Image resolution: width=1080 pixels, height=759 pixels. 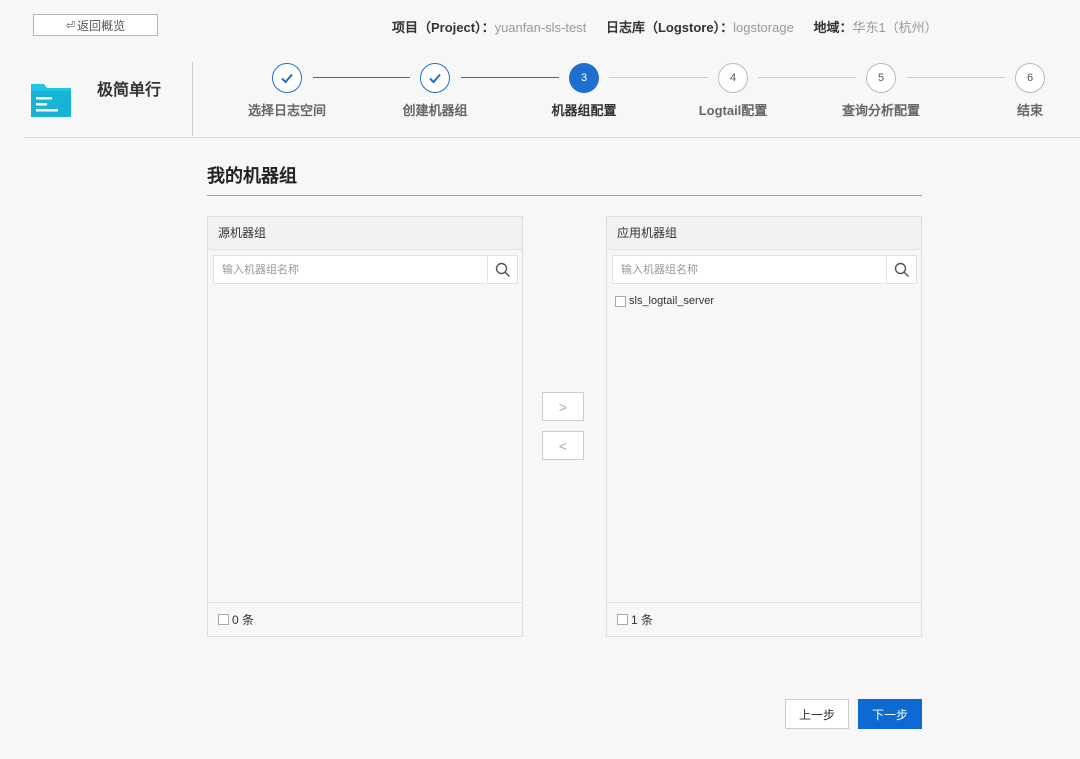 What do you see at coordinates (733, 110) in the screenshot?
I see `step-4-label: Logtail配置` at bounding box center [733, 110].